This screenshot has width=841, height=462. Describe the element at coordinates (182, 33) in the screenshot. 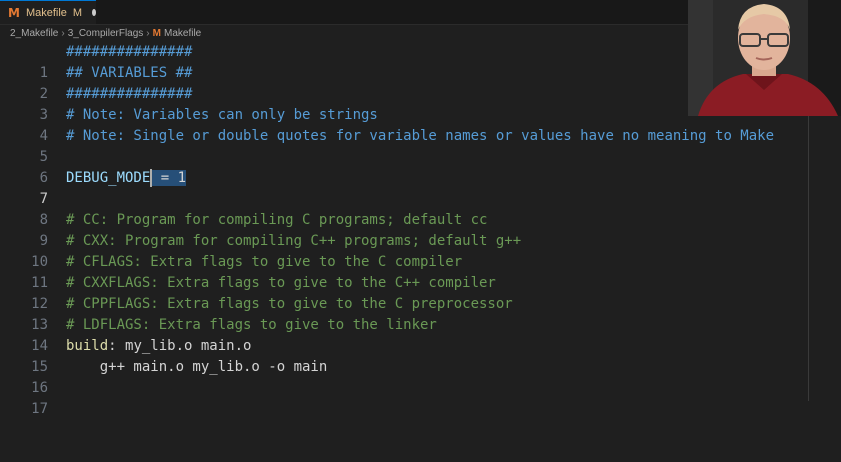

I see `breadcrumb-file-makefile: Makefile` at that location.